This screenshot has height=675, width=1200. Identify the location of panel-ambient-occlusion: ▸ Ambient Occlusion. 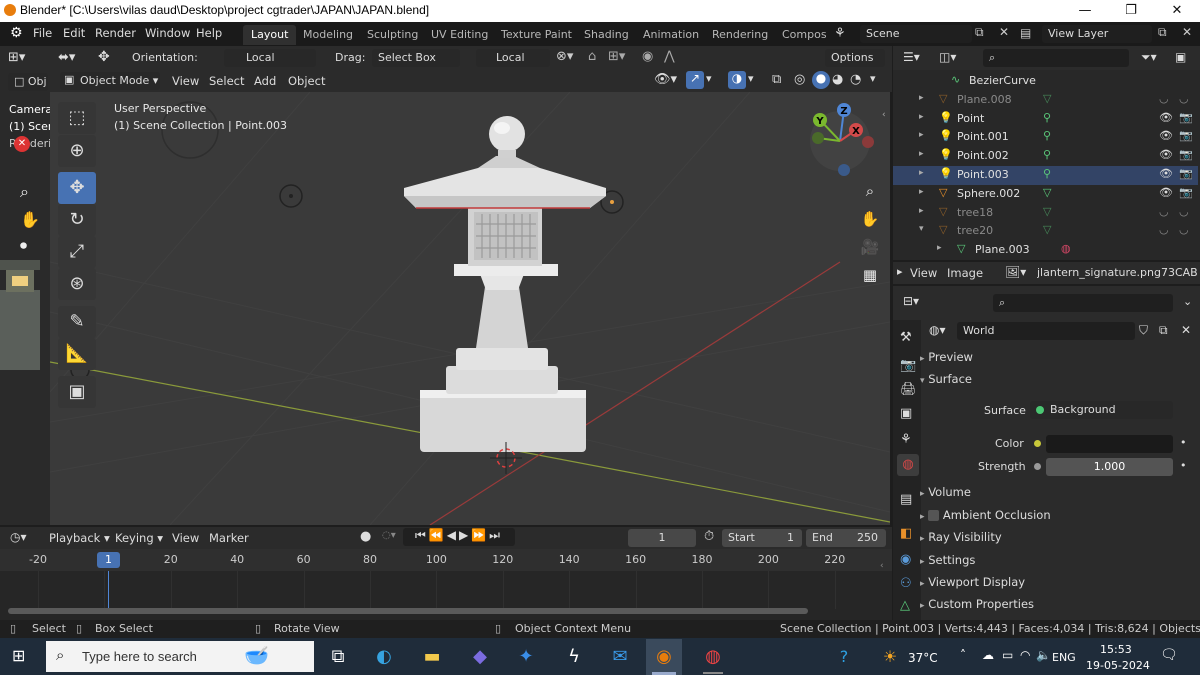
(1060, 518).